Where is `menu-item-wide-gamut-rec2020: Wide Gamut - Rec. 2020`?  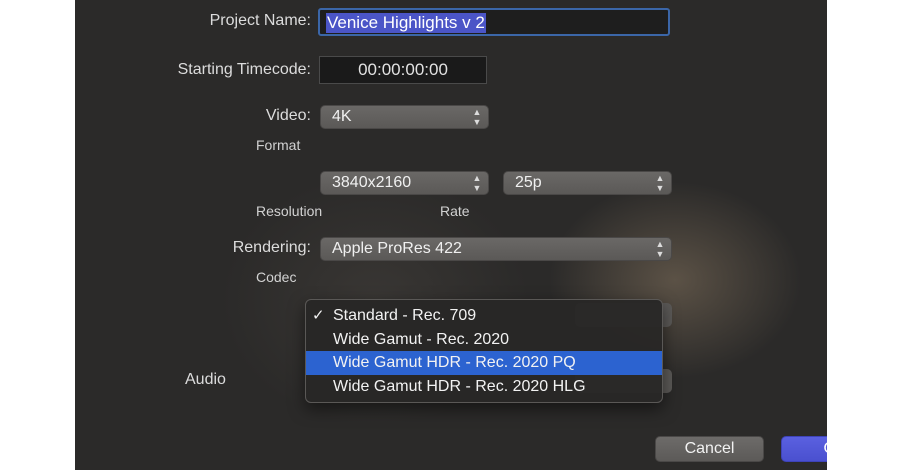 menu-item-wide-gamut-rec2020: Wide Gamut - Rec. 2020 is located at coordinates (484, 340).